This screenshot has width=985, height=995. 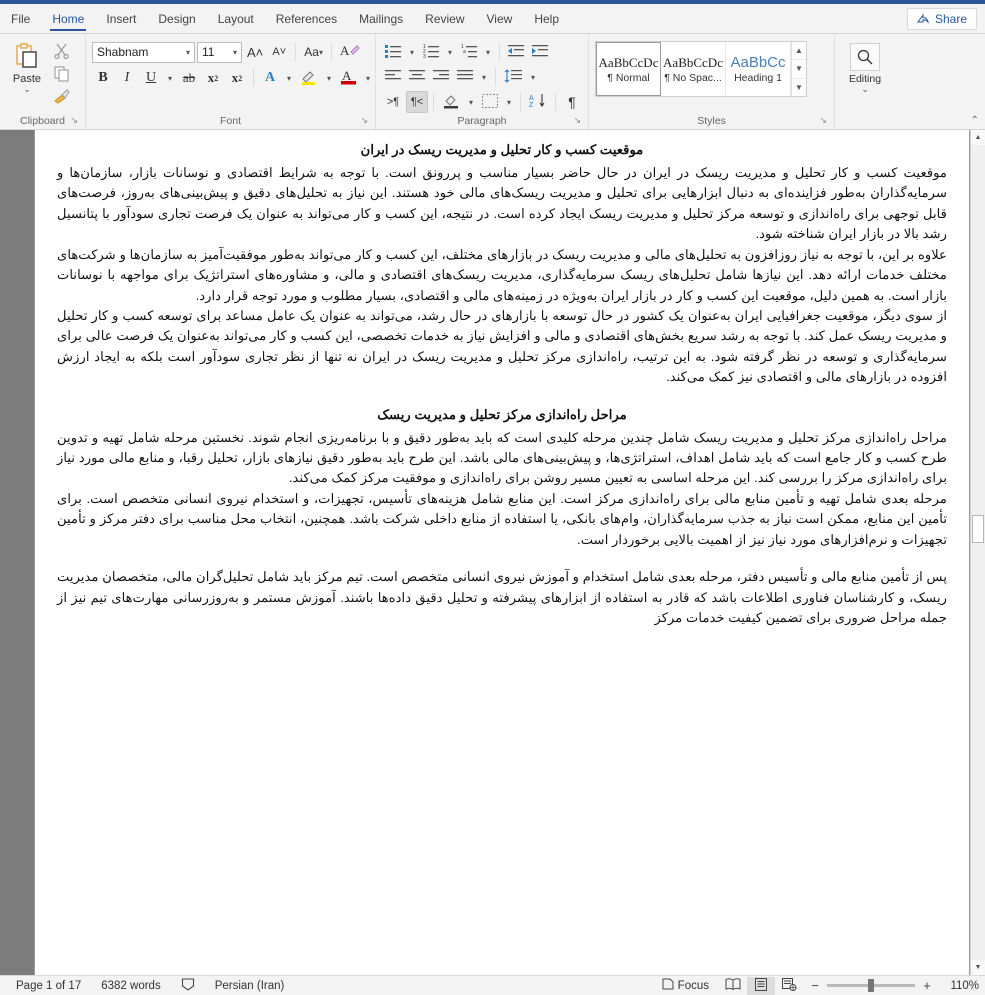 What do you see at coordinates (306, 18) in the screenshot?
I see `tab-references: References` at bounding box center [306, 18].